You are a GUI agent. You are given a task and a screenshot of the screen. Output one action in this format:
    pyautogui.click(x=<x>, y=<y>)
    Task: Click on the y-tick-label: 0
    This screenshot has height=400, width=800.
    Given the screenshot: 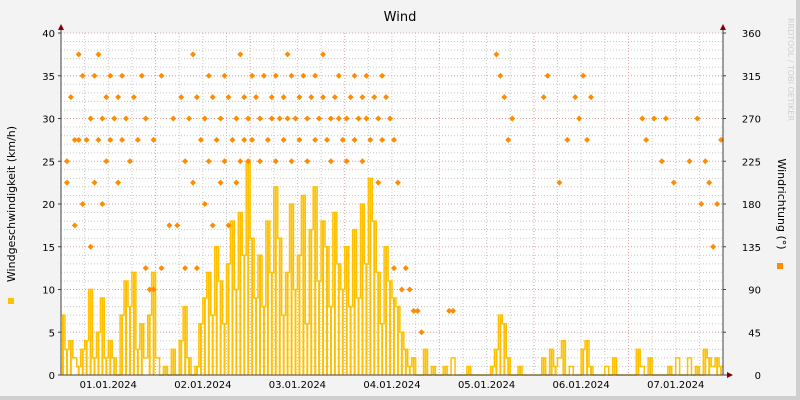 What is the action you would take?
    pyautogui.click(x=52, y=376)
    